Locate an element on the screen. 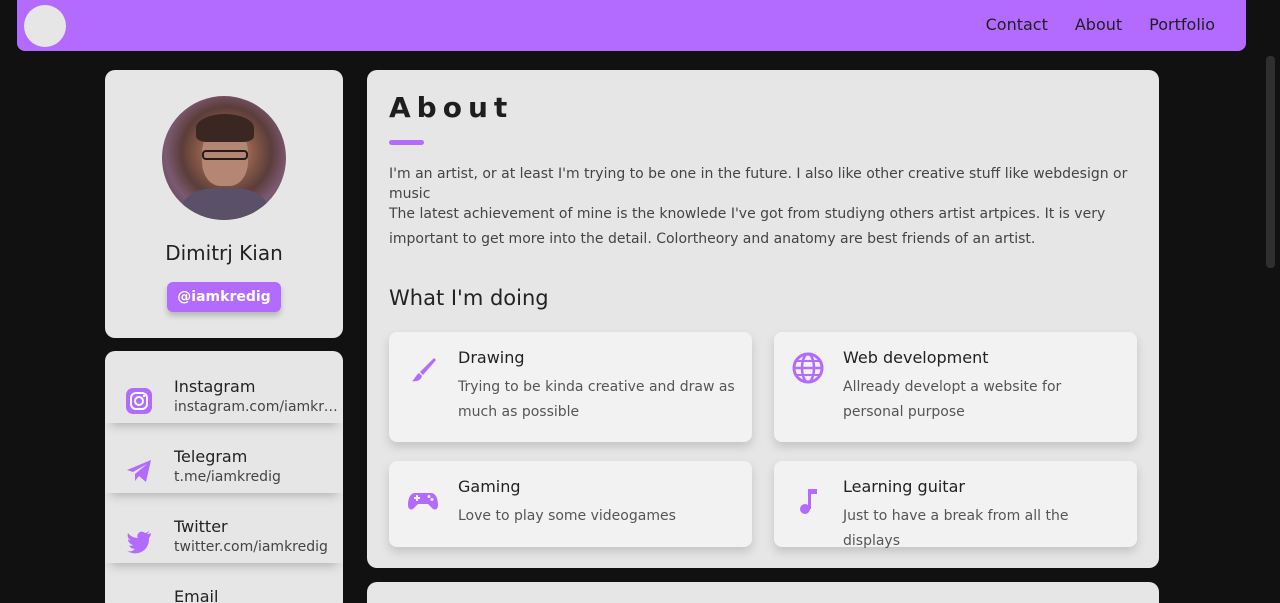 This screenshot has height=603, width=1280. gamepad-icon is located at coordinates (423, 501).